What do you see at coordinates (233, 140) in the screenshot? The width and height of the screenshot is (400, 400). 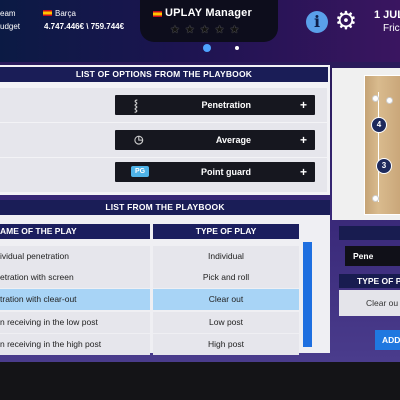 I see `option-label: Average` at bounding box center [233, 140].